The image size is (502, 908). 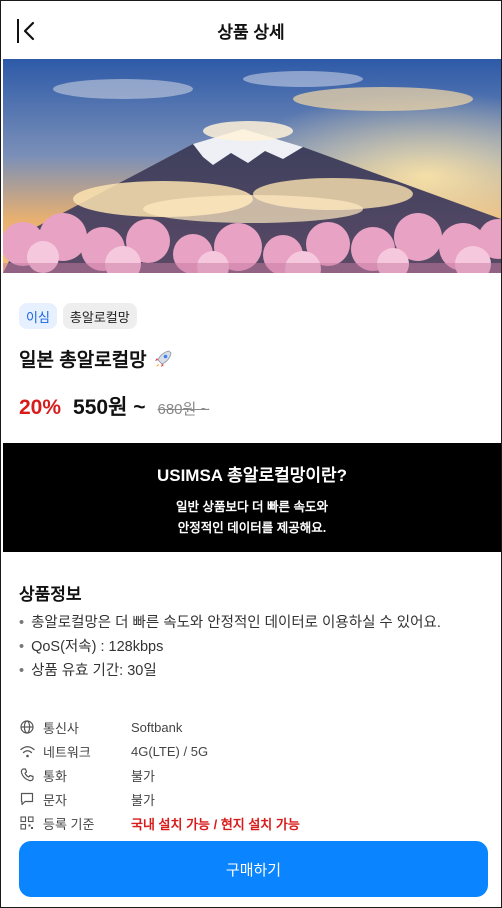 I want to click on wifi-icon, so click(x=27, y=751).